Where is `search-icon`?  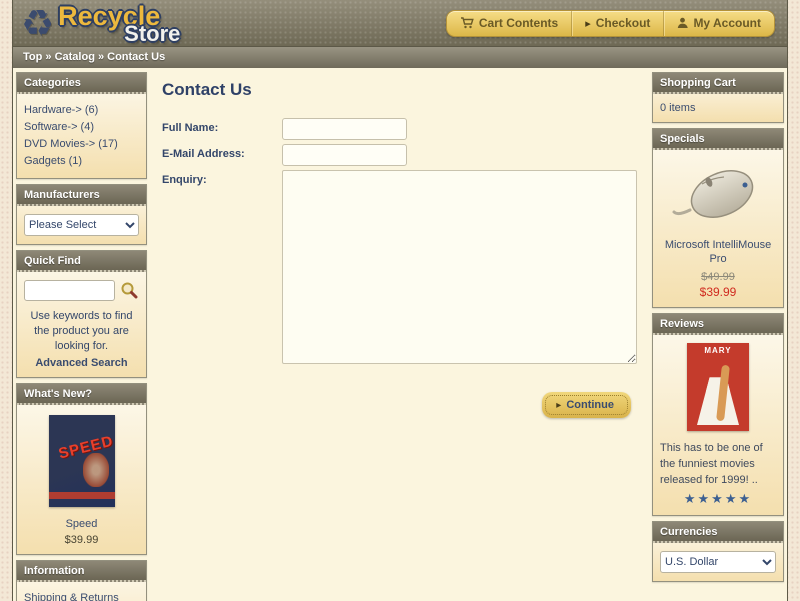 search-icon is located at coordinates (129, 292).